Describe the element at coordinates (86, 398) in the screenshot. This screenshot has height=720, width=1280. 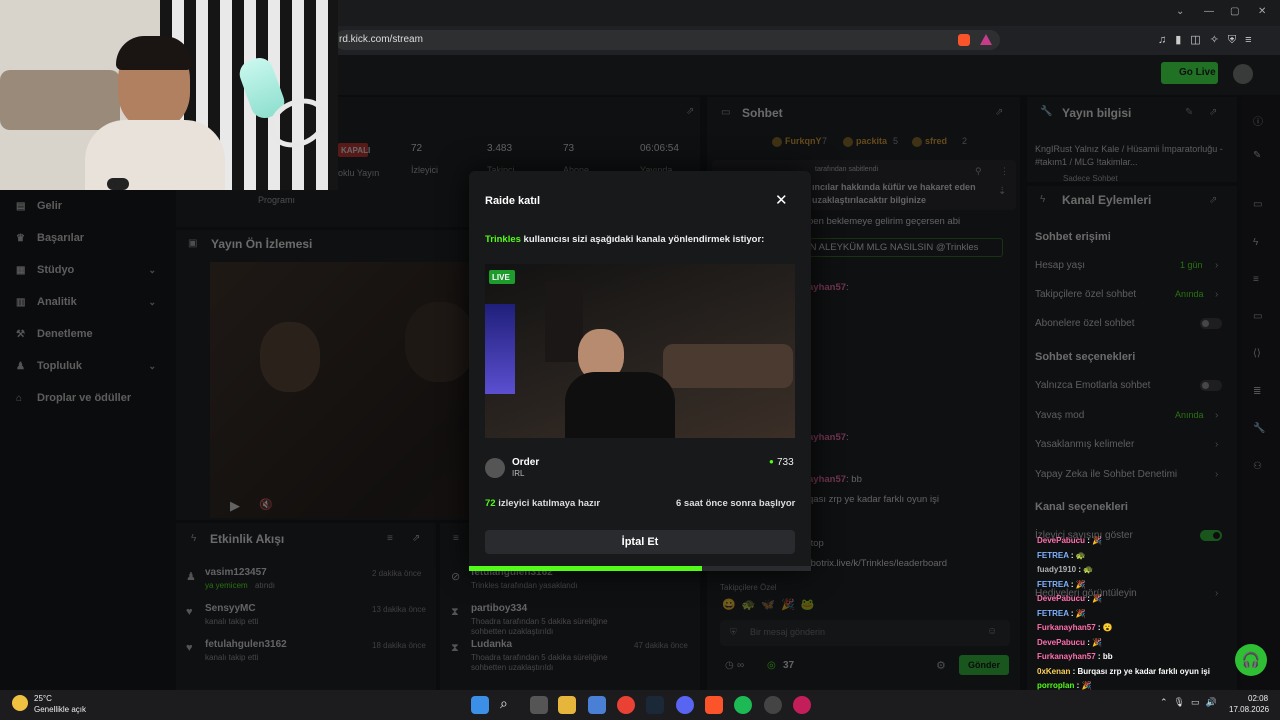
I see `sidebar-item: ⌂ Droplar ve ödüller` at that location.